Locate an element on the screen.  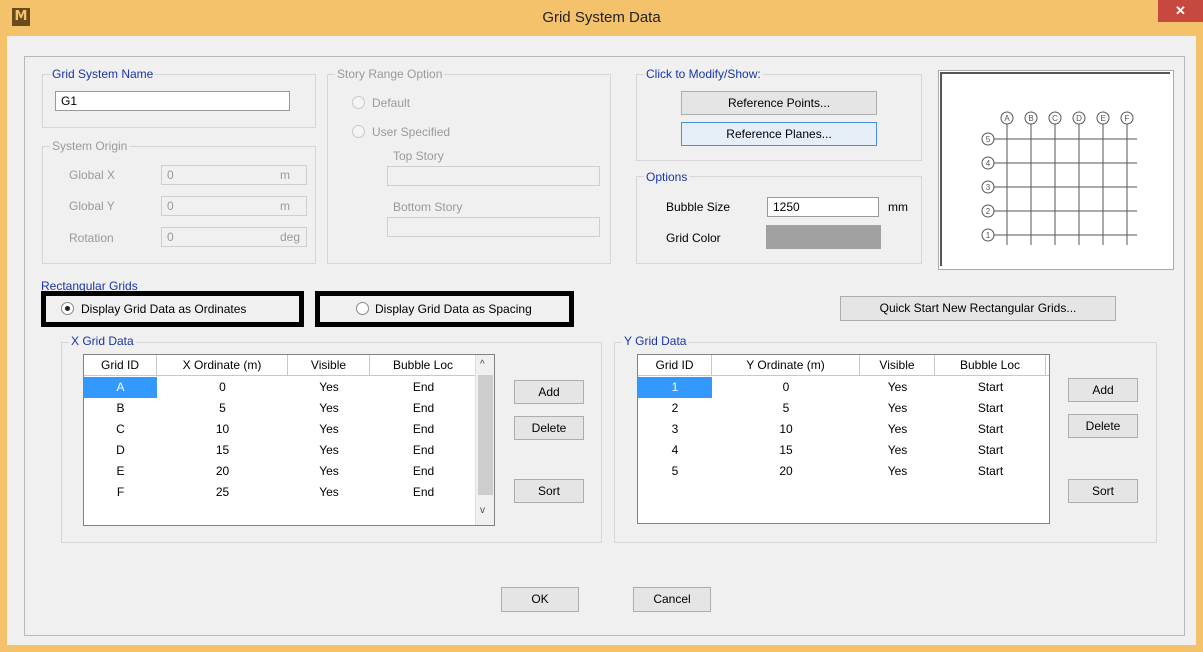
y-grid-delete-button: Delete is located at coordinates (1103, 426).